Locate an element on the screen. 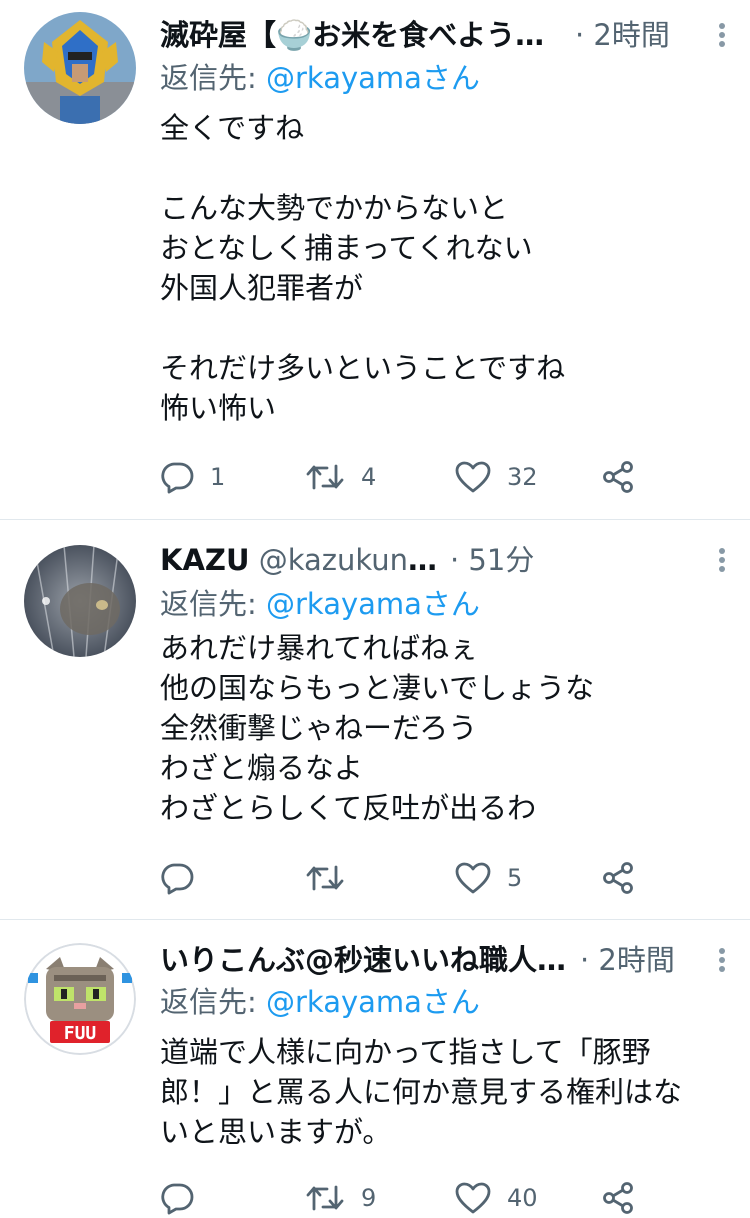 This screenshot has width=750, height=1218. display-name: KAZU is located at coordinates (205, 560).